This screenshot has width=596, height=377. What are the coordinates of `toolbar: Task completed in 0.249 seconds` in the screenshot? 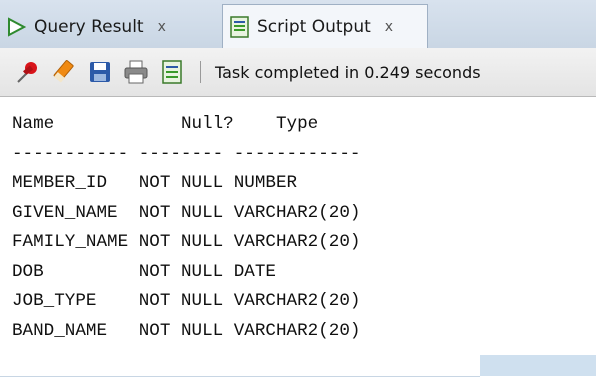 It's located at (298, 72).